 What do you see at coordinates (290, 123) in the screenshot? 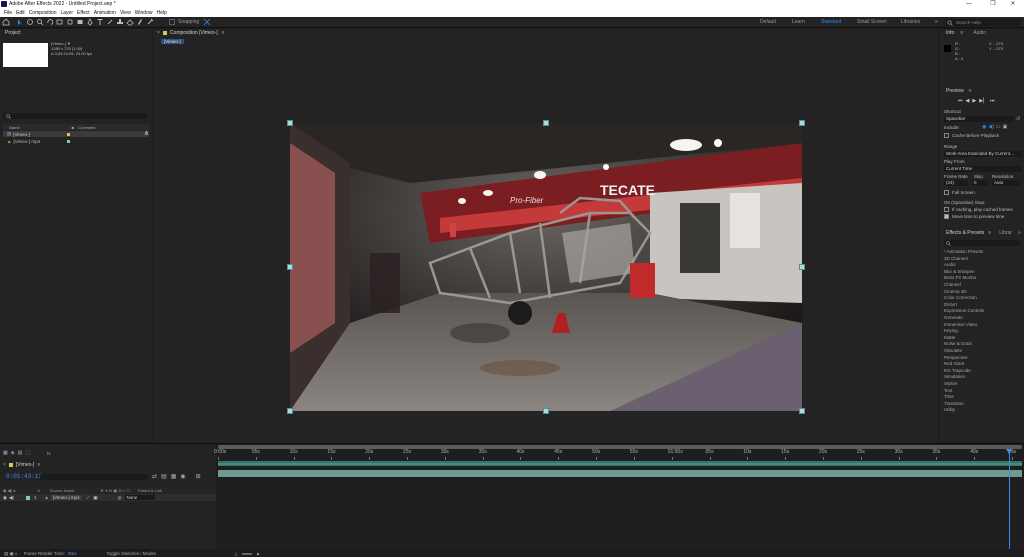
I see `transform-handle-tl` at bounding box center [290, 123].